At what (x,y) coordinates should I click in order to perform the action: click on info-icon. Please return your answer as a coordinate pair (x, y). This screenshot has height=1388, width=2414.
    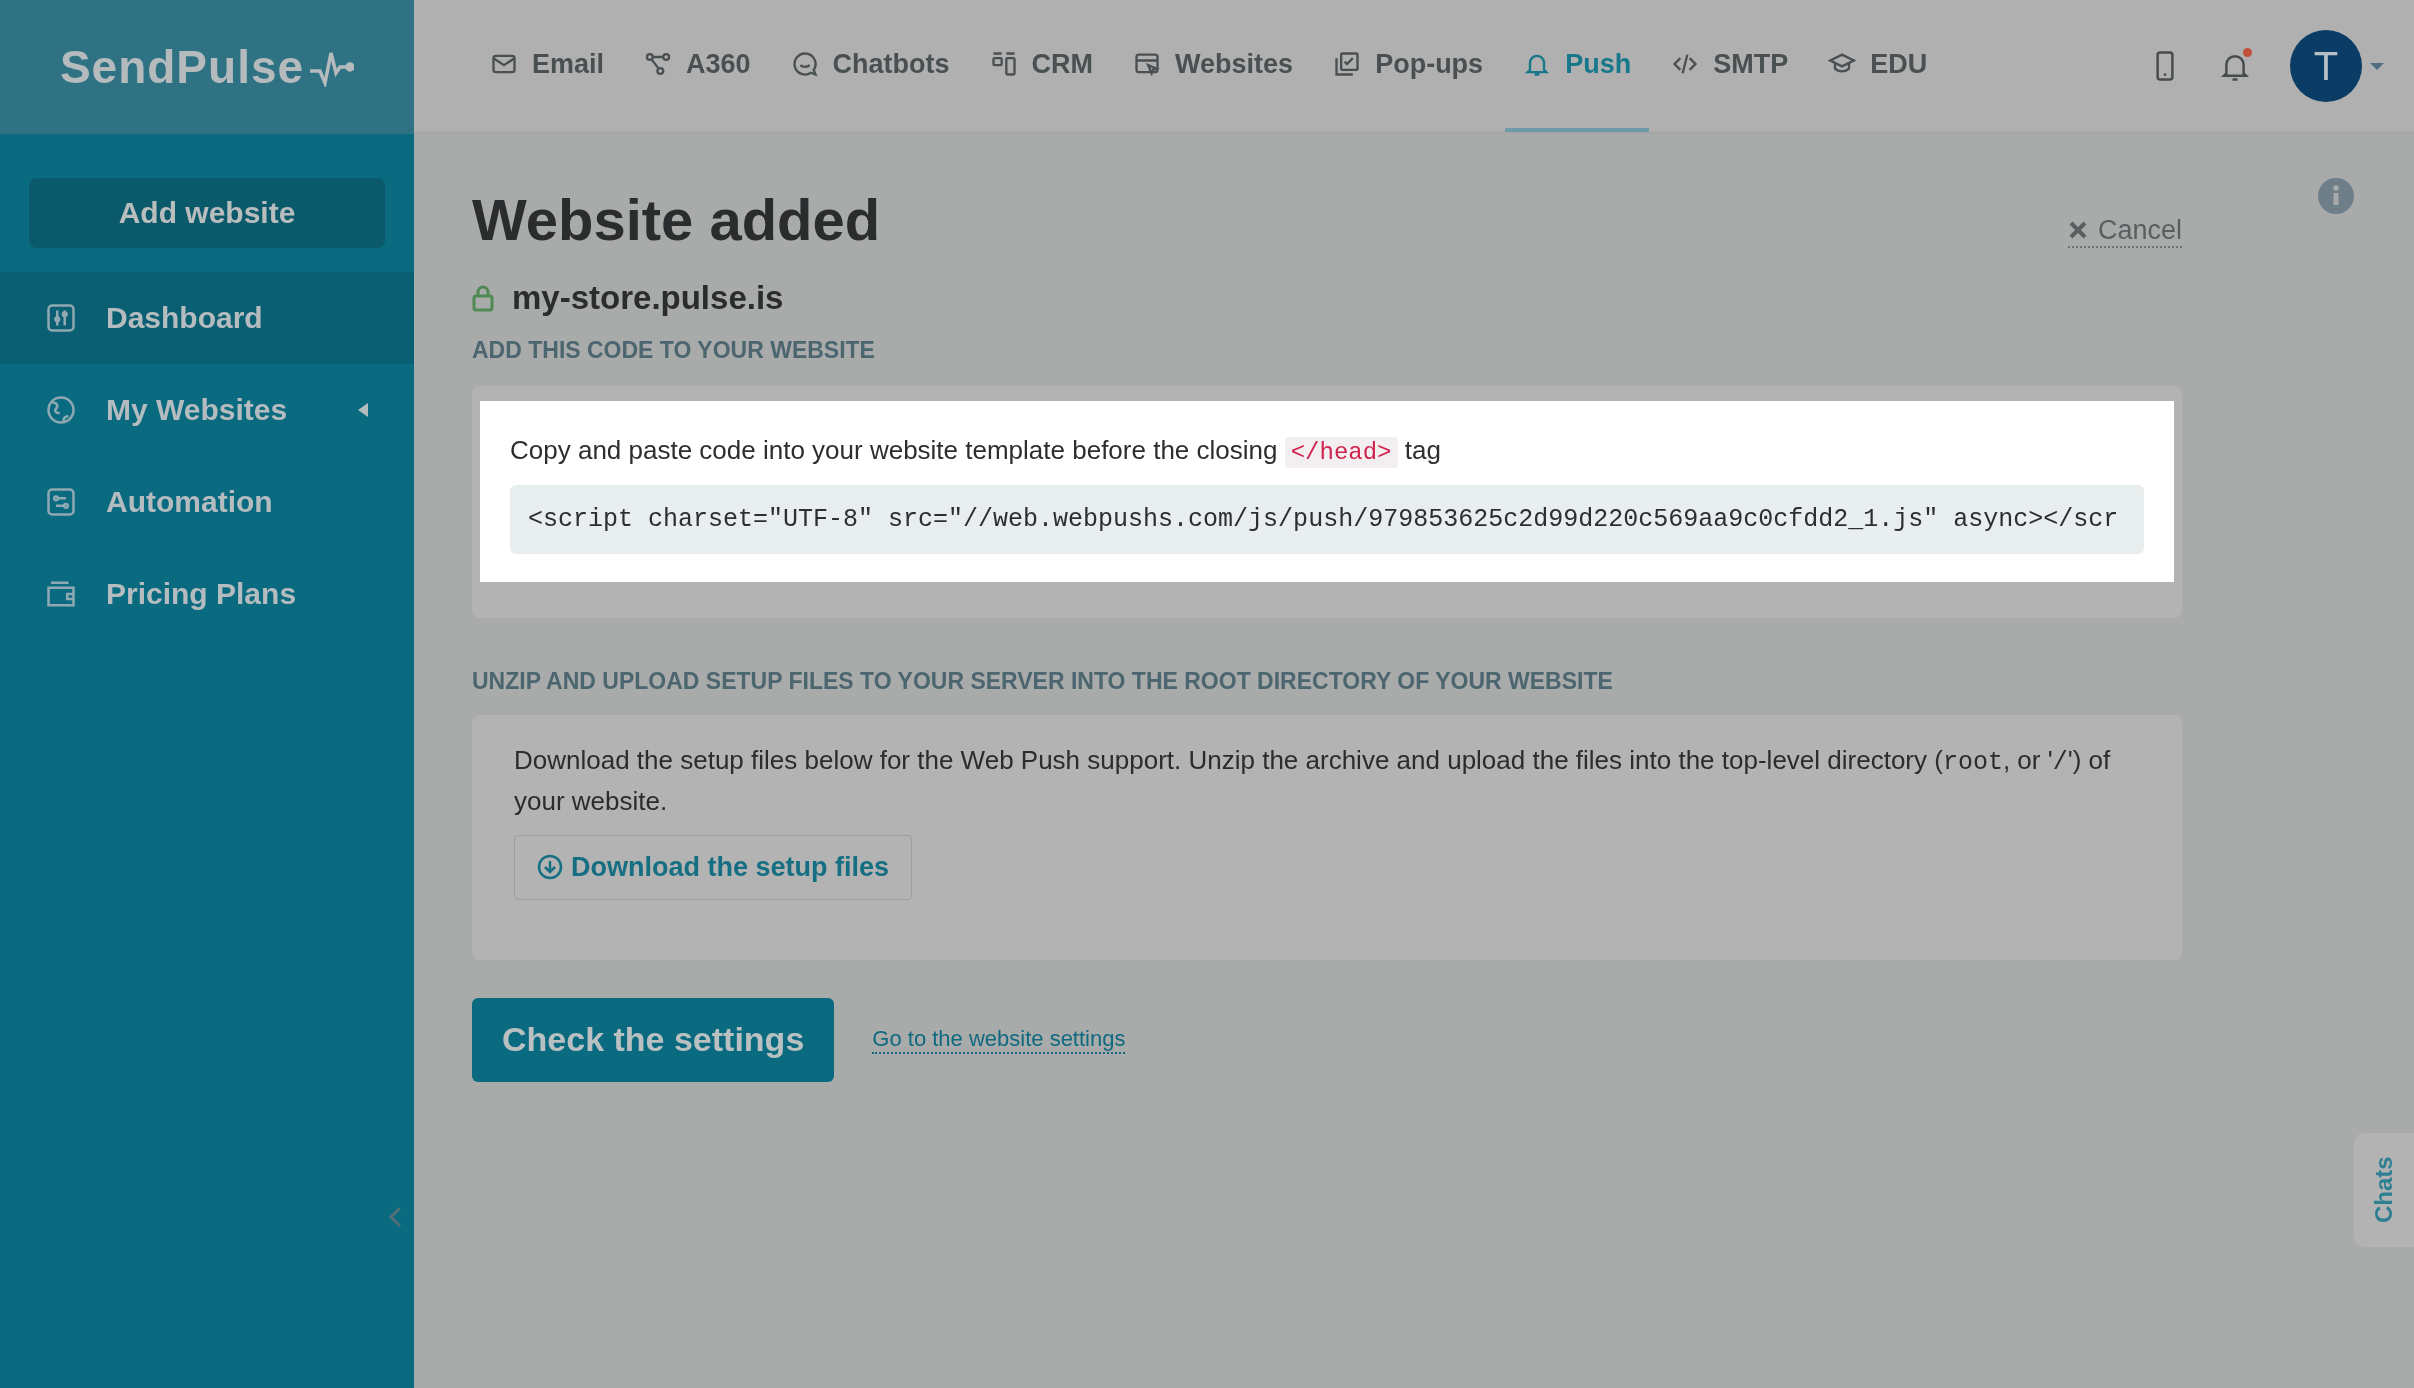
    Looking at the image, I should click on (2336, 196).